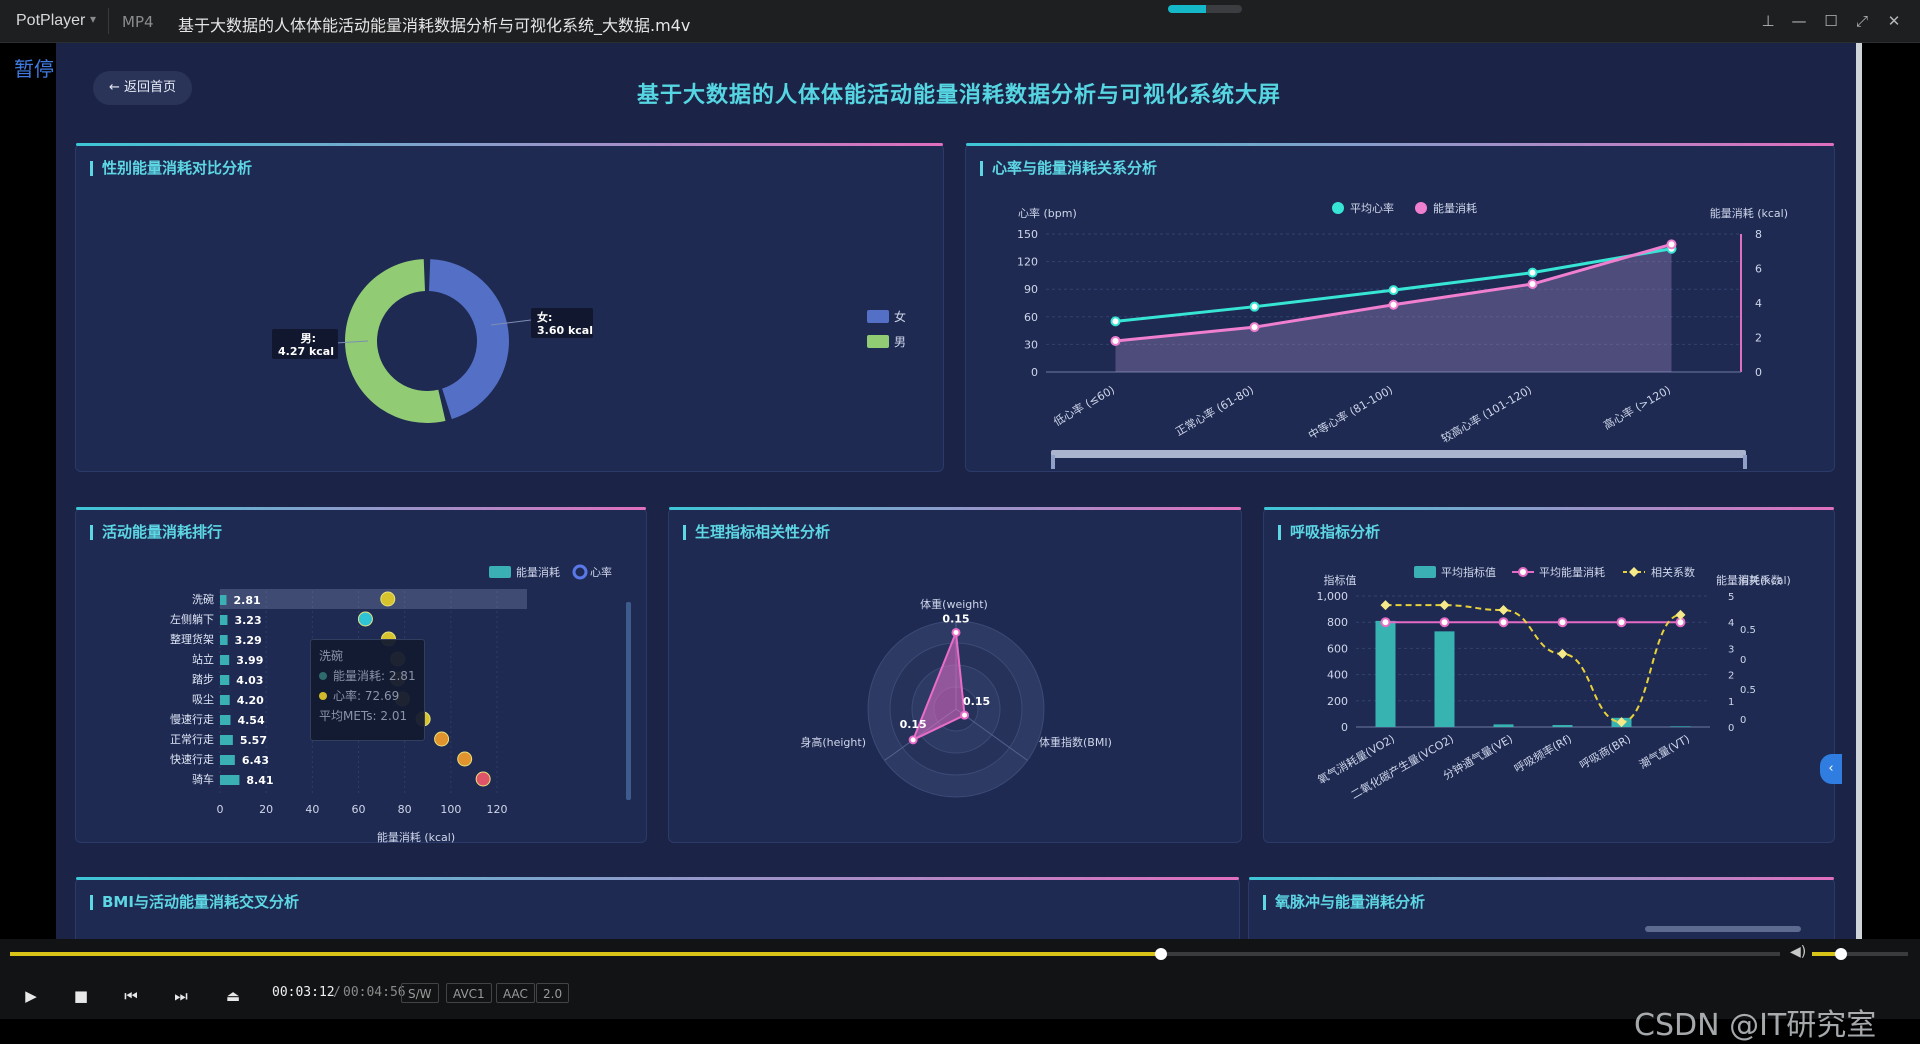 This screenshot has width=1920, height=1044. What do you see at coordinates (266, 809) in the screenshot?
I see `x-tick-label: 20` at bounding box center [266, 809].